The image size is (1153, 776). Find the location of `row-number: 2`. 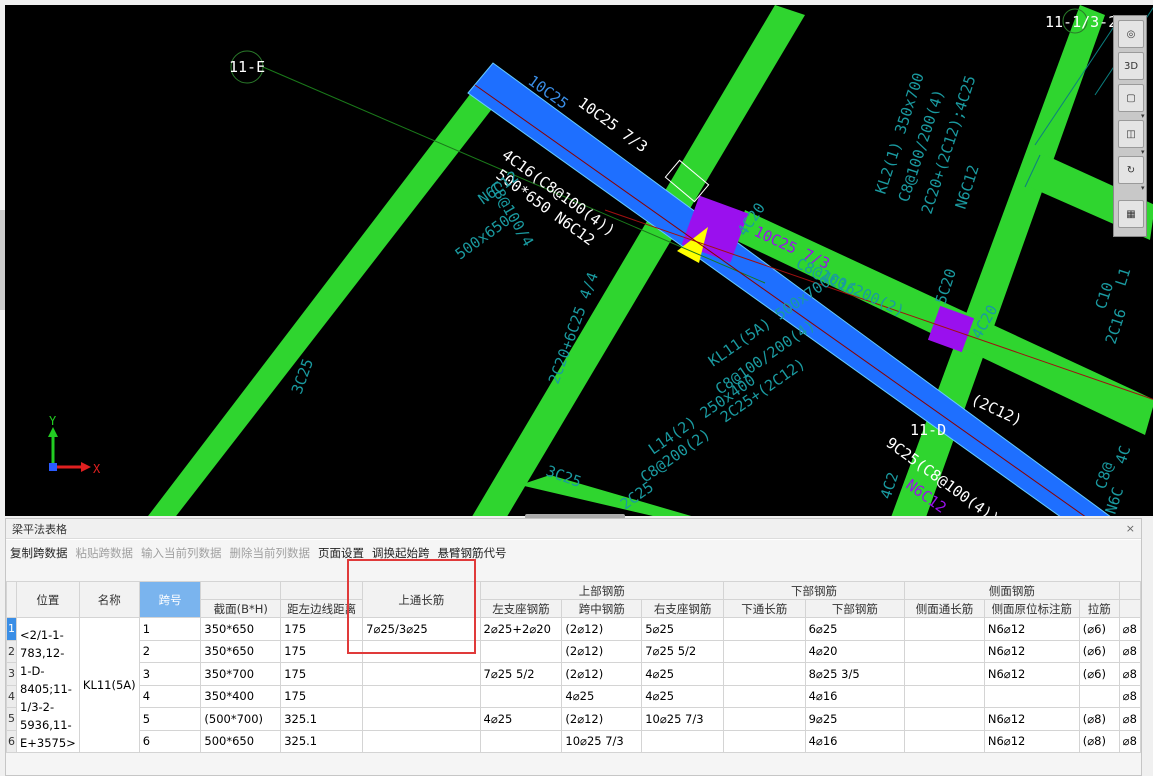

row-number: 2 is located at coordinates (11, 651).